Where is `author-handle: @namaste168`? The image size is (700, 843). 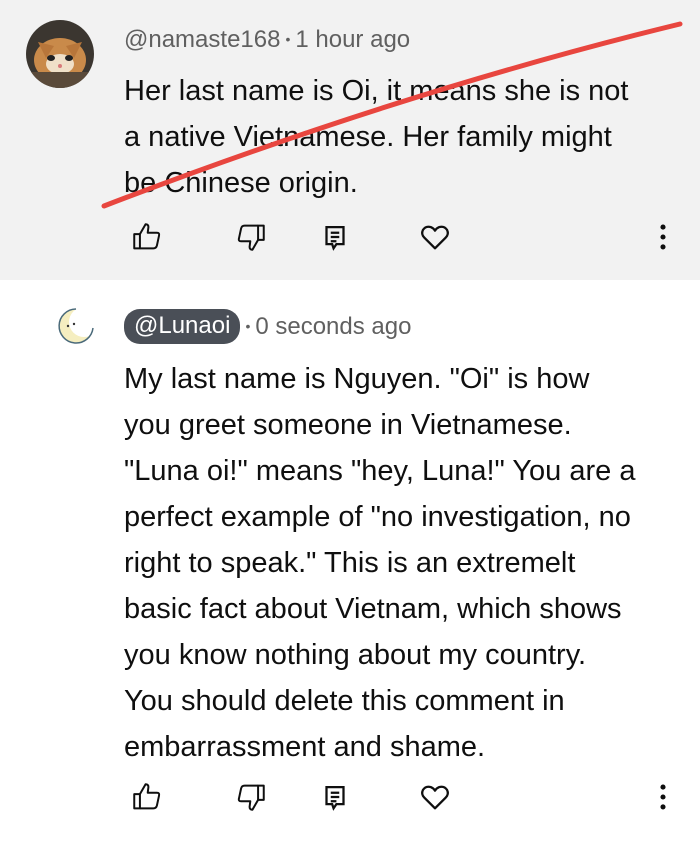
author-handle: @namaste168 is located at coordinates (202, 40).